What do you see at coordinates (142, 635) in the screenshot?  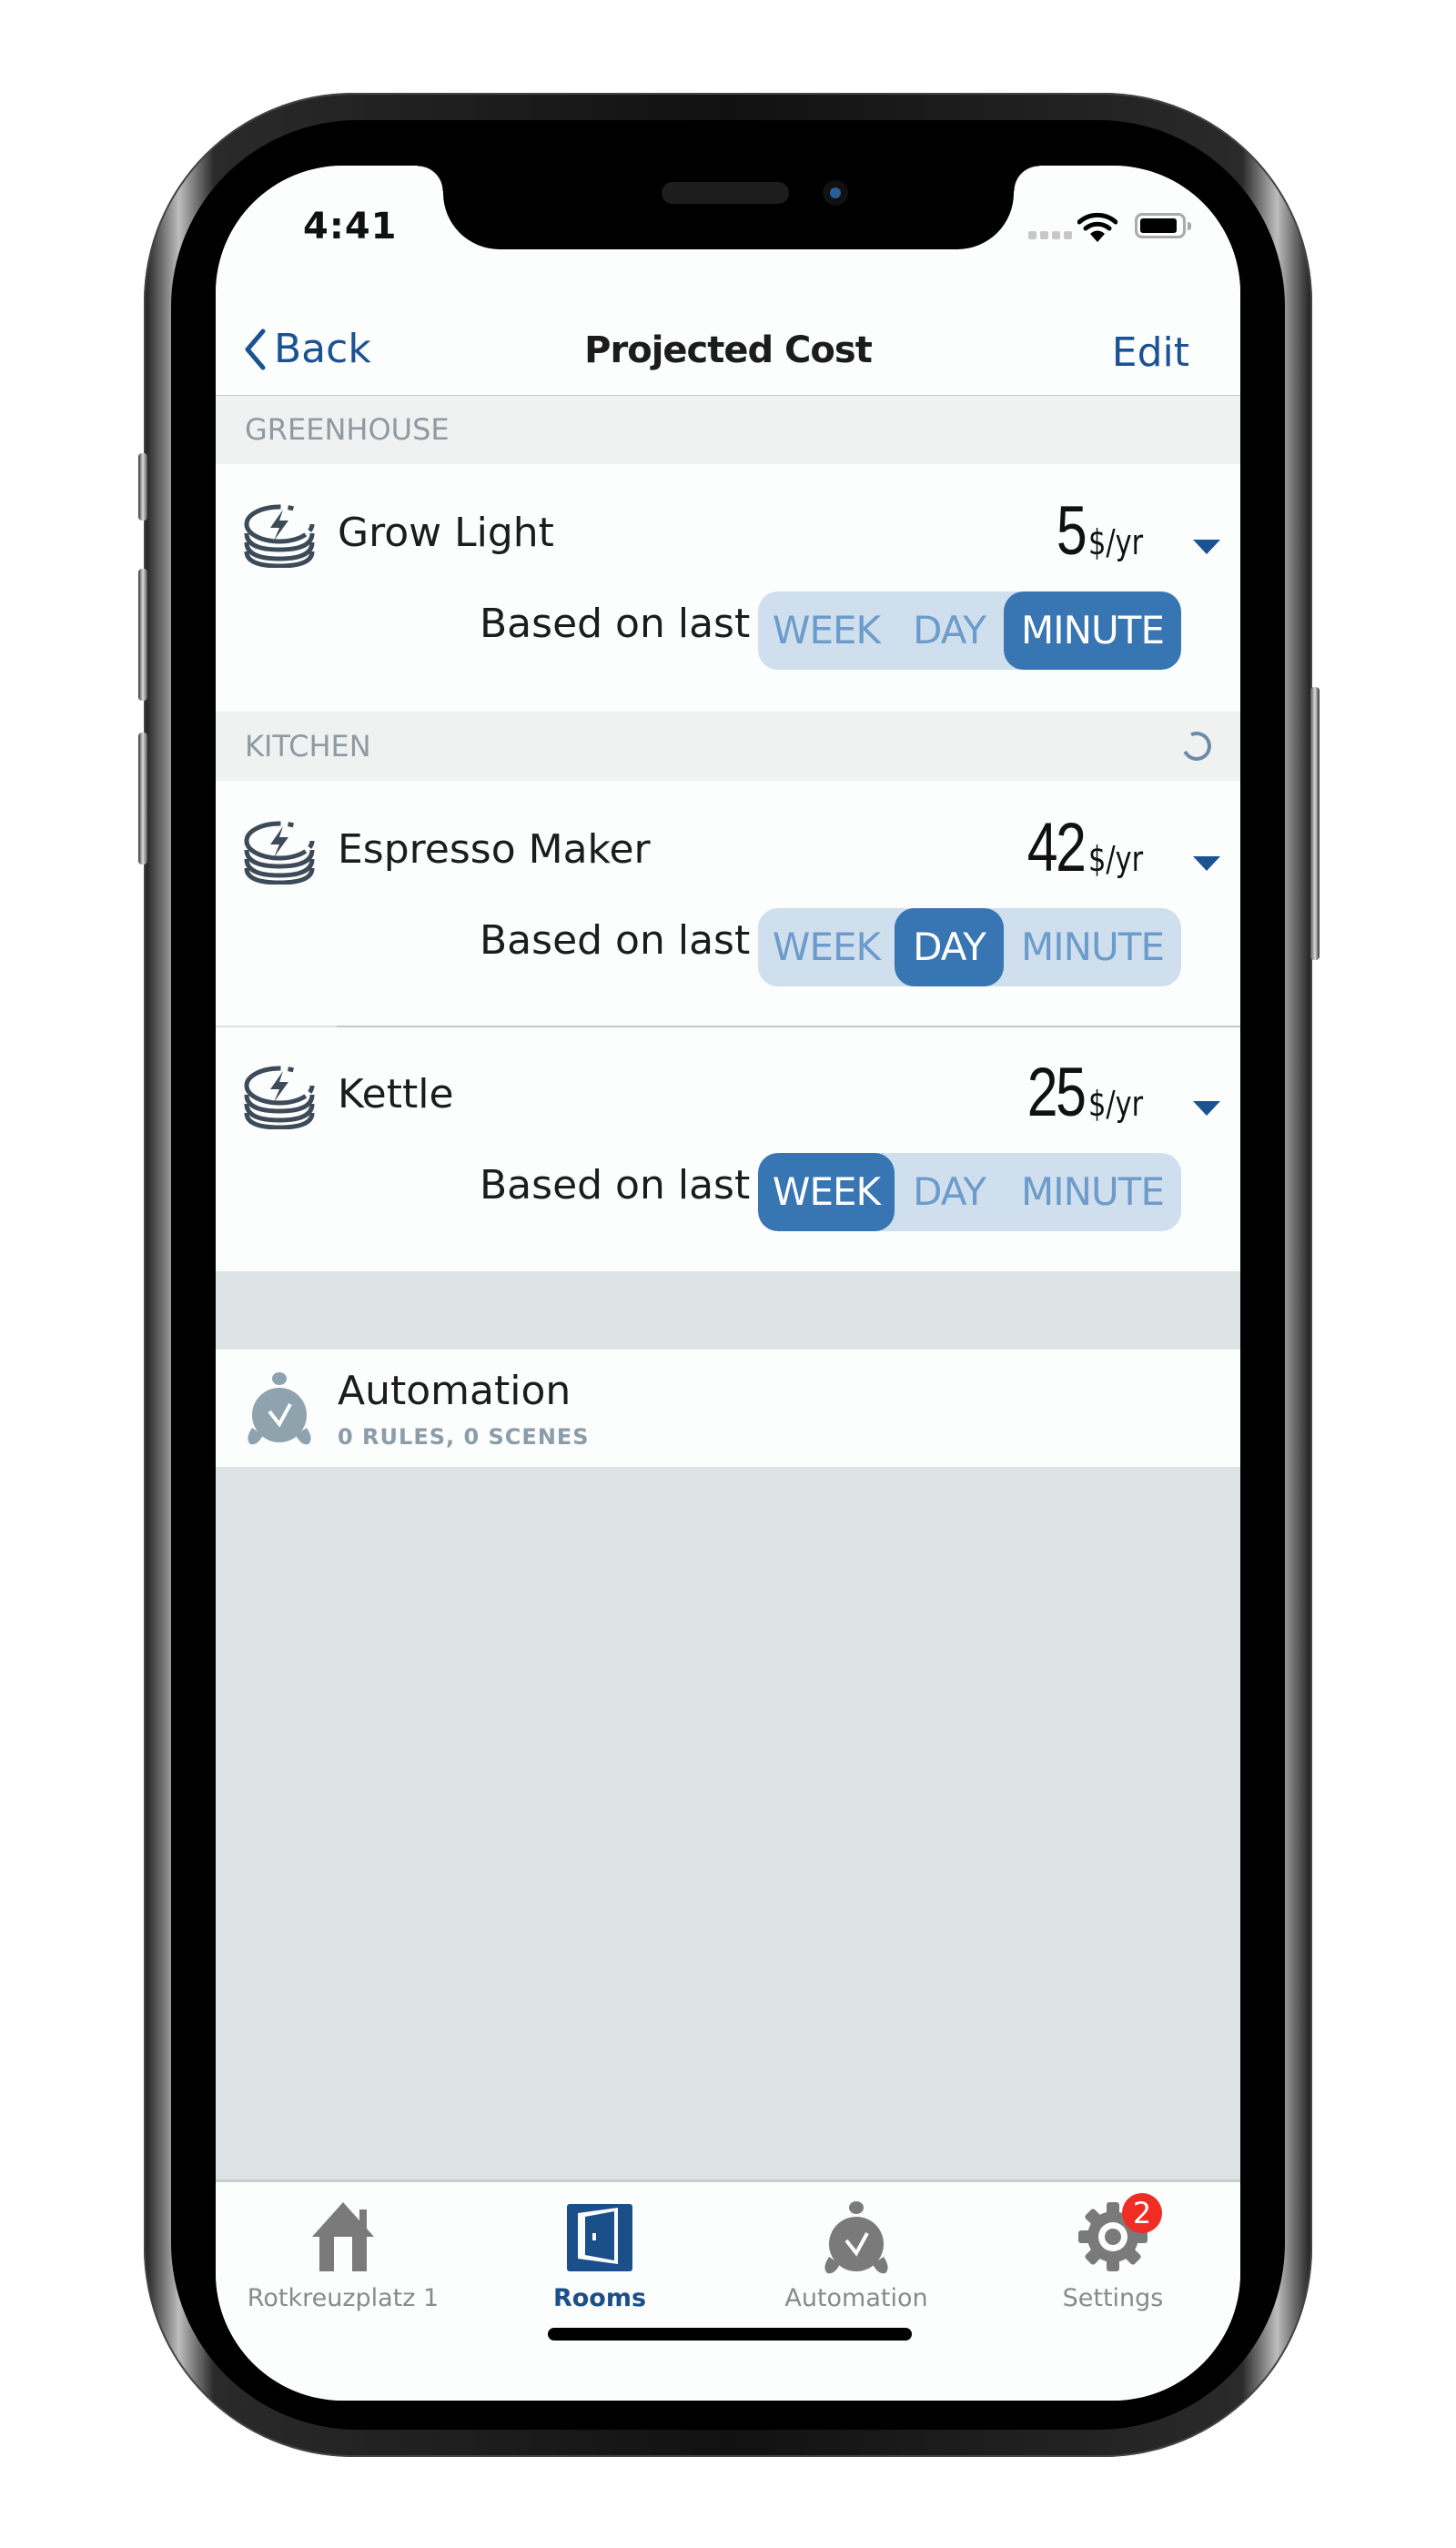 I see `volume-up-button` at bounding box center [142, 635].